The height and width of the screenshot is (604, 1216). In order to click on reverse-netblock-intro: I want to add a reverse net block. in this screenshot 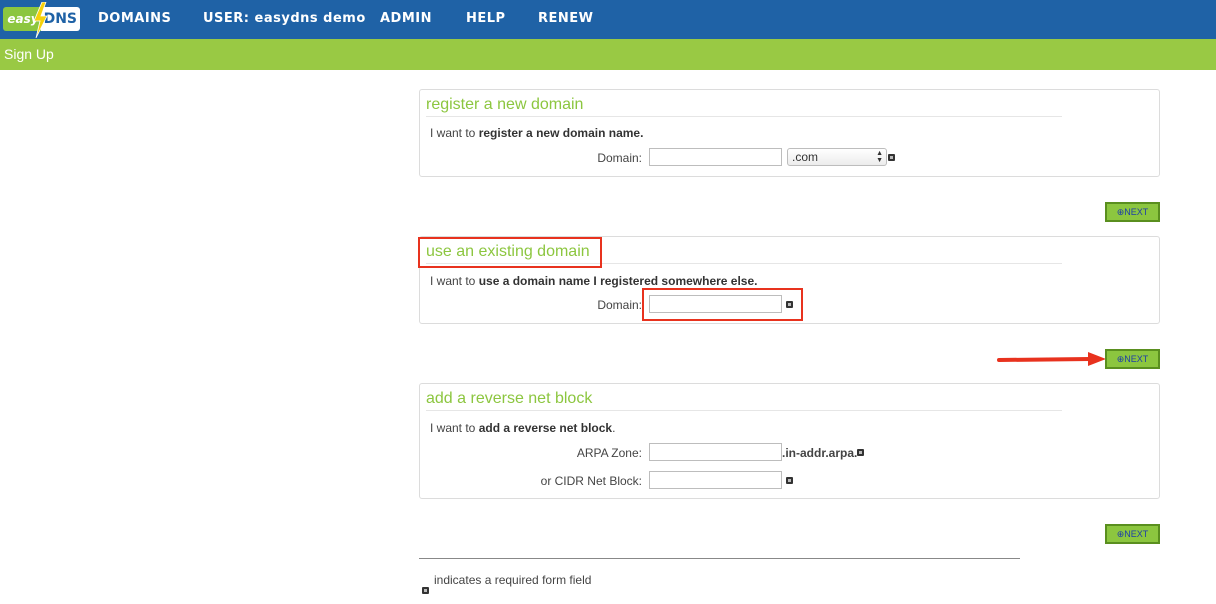, I will do `click(523, 428)`.